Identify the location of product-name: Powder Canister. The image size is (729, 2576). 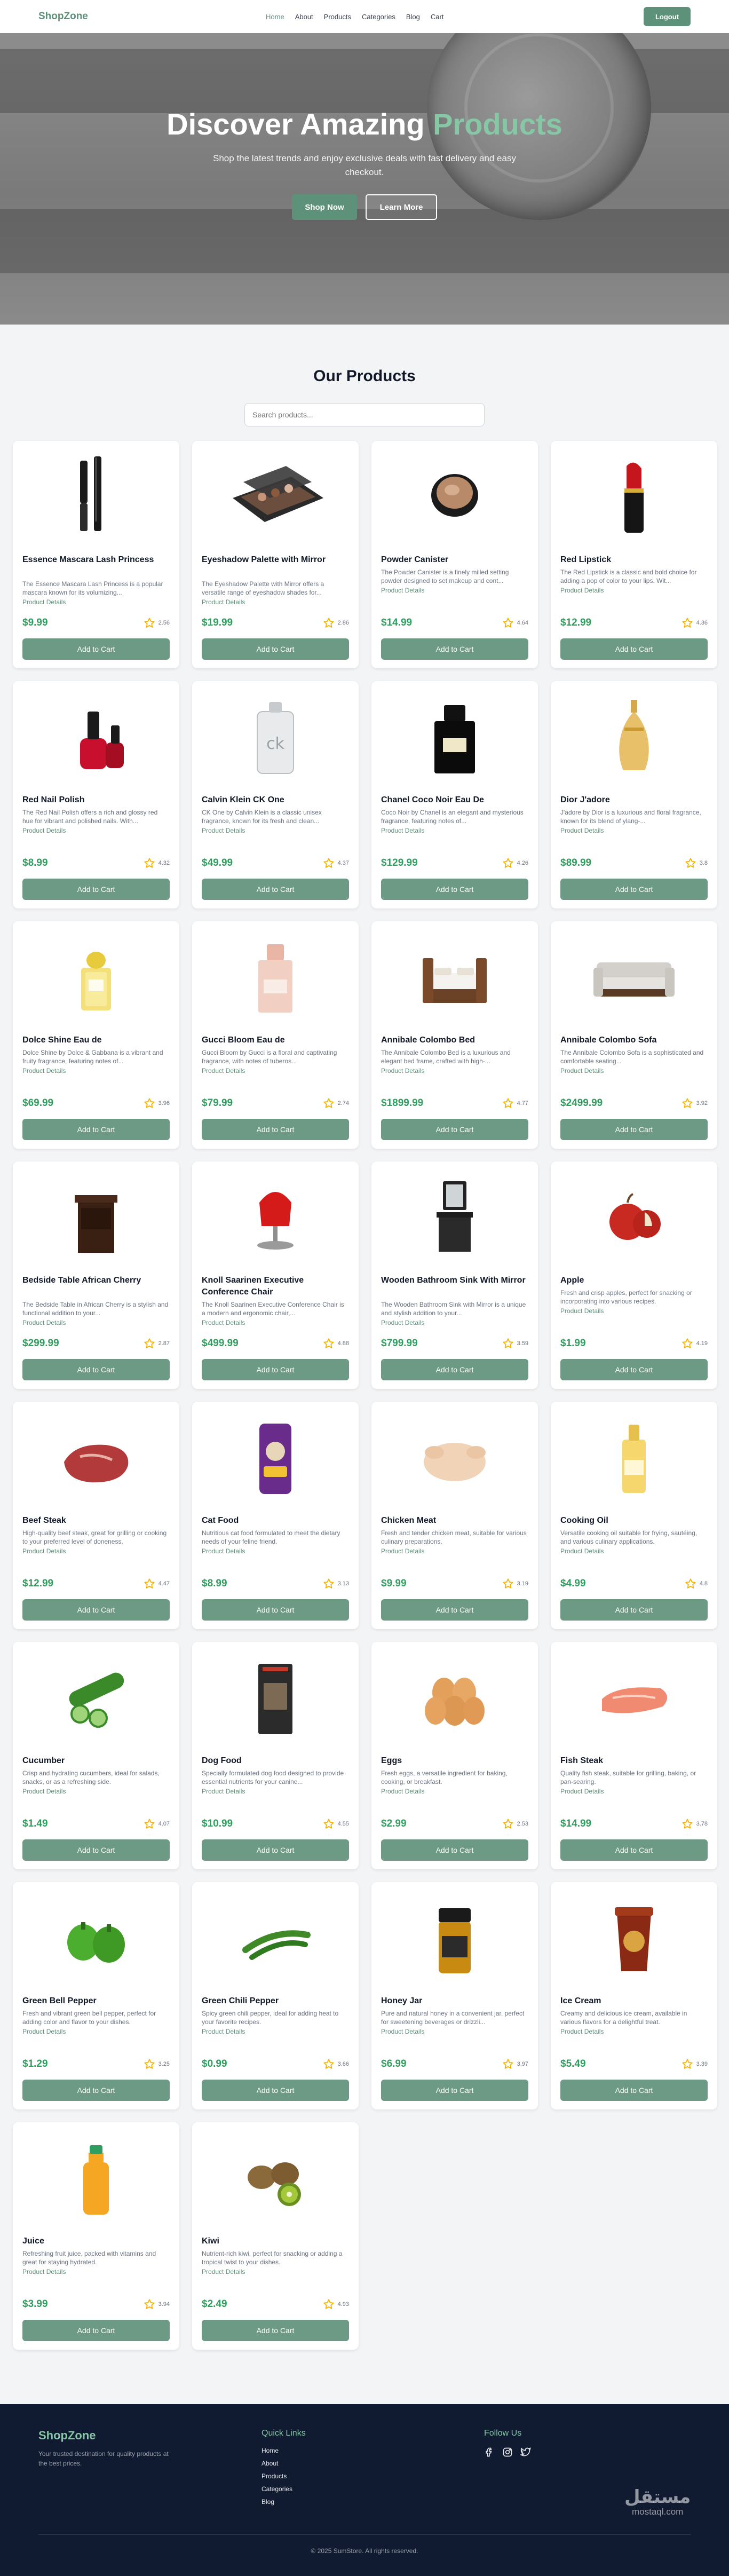
(454, 560).